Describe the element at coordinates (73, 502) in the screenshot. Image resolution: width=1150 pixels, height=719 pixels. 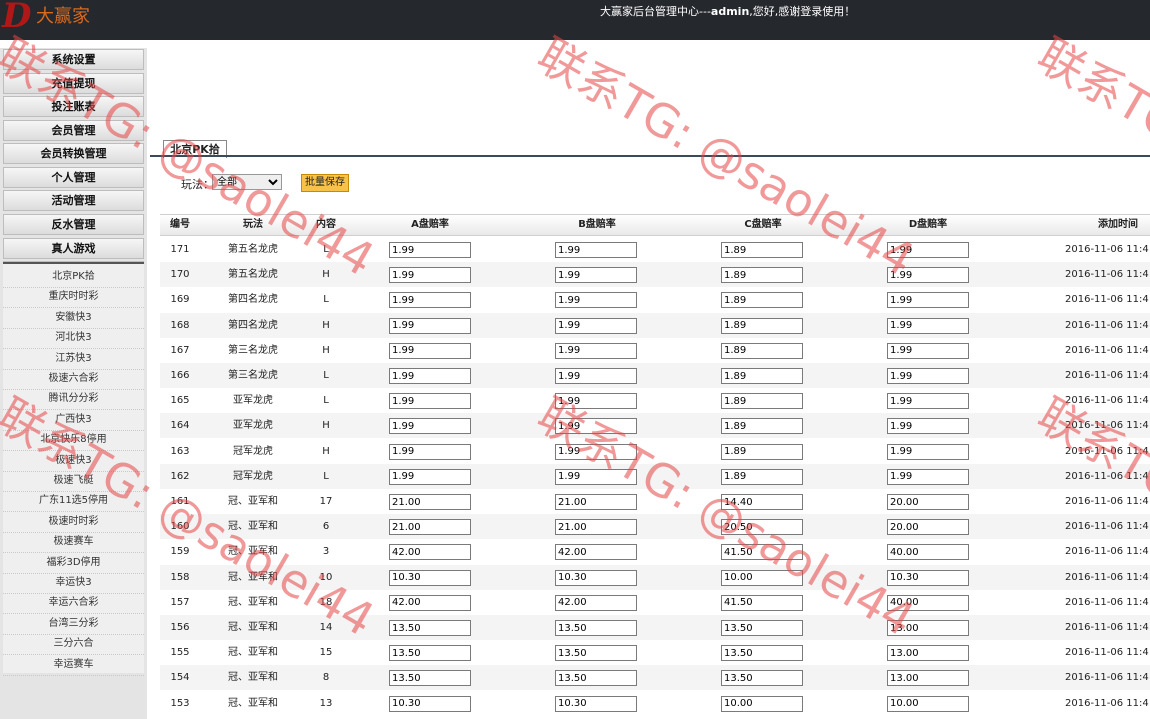
I see `sidebar-sub-item: 广东11选5停用` at that location.